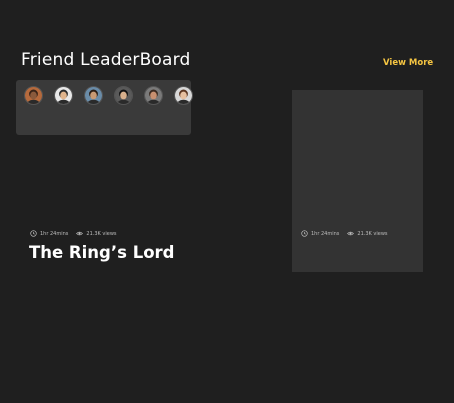 The height and width of the screenshot is (403, 454). What do you see at coordinates (357, 181) in the screenshot?
I see `movie-card` at bounding box center [357, 181].